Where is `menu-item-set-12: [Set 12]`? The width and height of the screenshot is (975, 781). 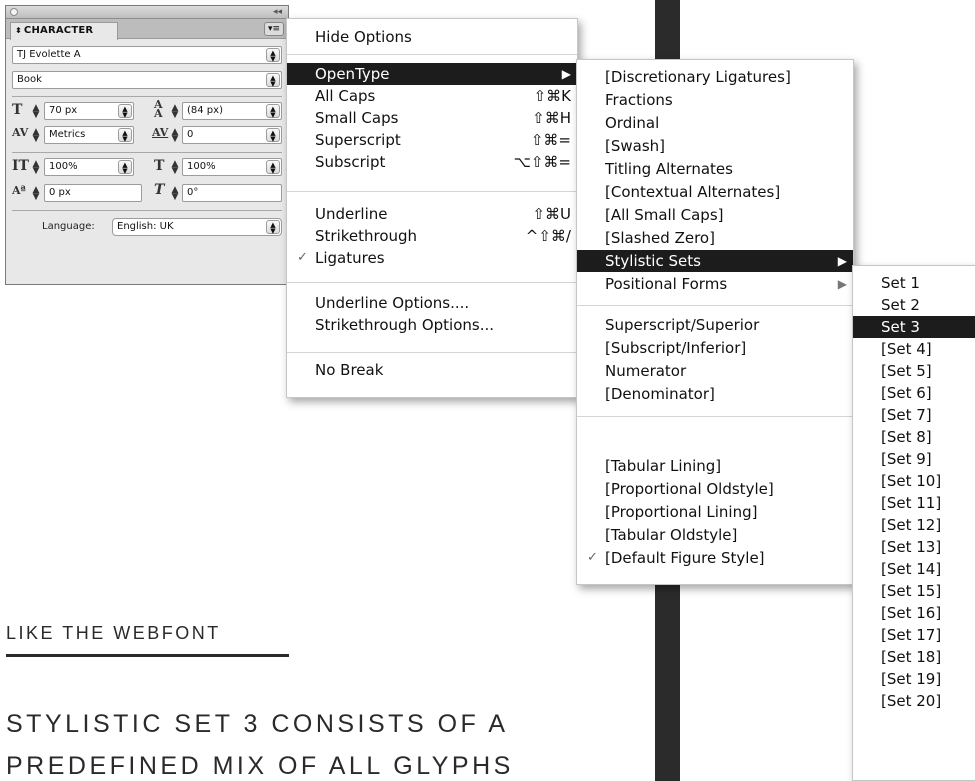
menu-item-set-12: [Set 12] is located at coordinates (914, 525).